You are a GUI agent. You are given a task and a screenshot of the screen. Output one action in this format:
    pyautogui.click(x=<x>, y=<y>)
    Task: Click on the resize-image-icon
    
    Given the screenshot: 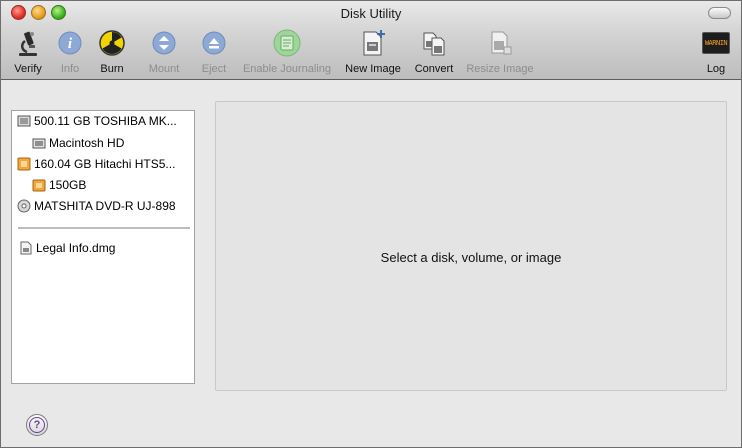 What is the action you would take?
    pyautogui.click(x=500, y=43)
    